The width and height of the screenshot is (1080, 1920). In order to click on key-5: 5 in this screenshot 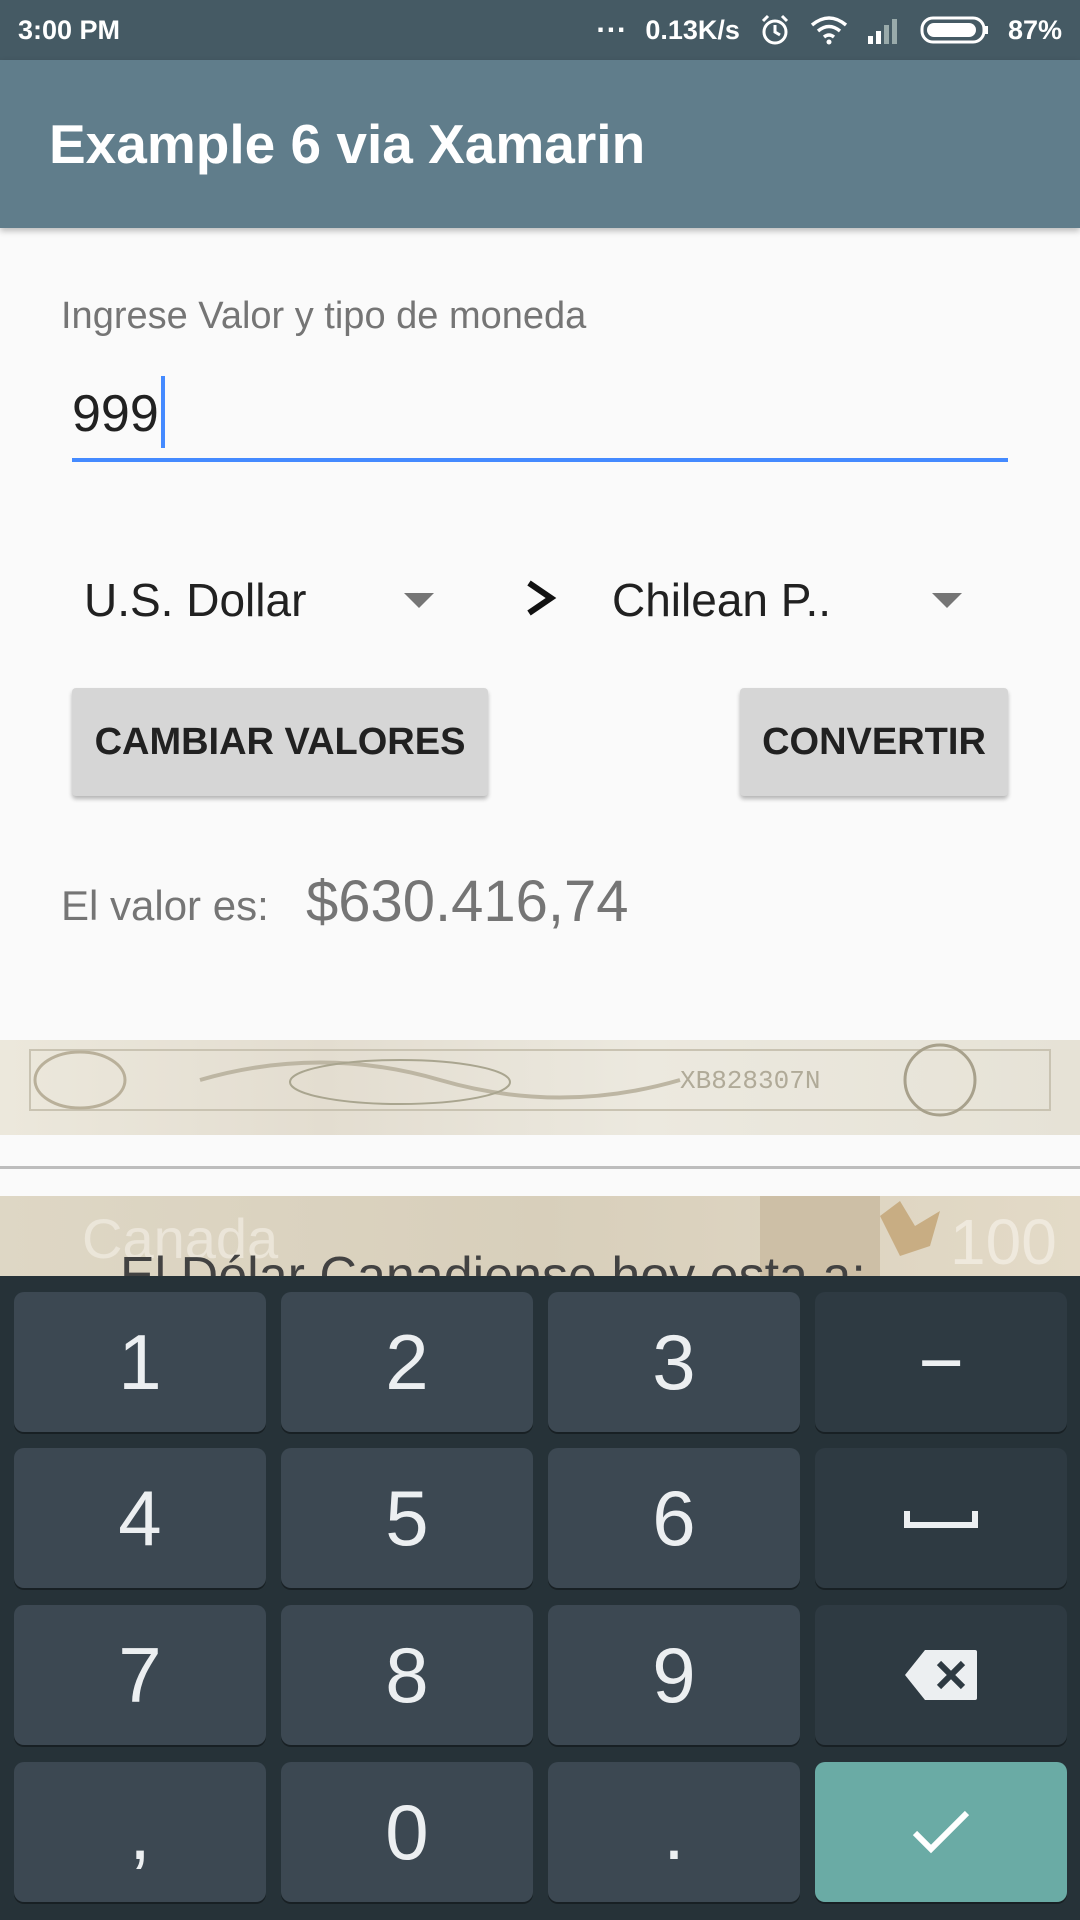, I will do `click(407, 1518)`.